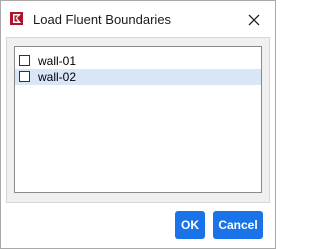  What do you see at coordinates (138, 77) in the screenshot?
I see `list-item: wall-02` at bounding box center [138, 77].